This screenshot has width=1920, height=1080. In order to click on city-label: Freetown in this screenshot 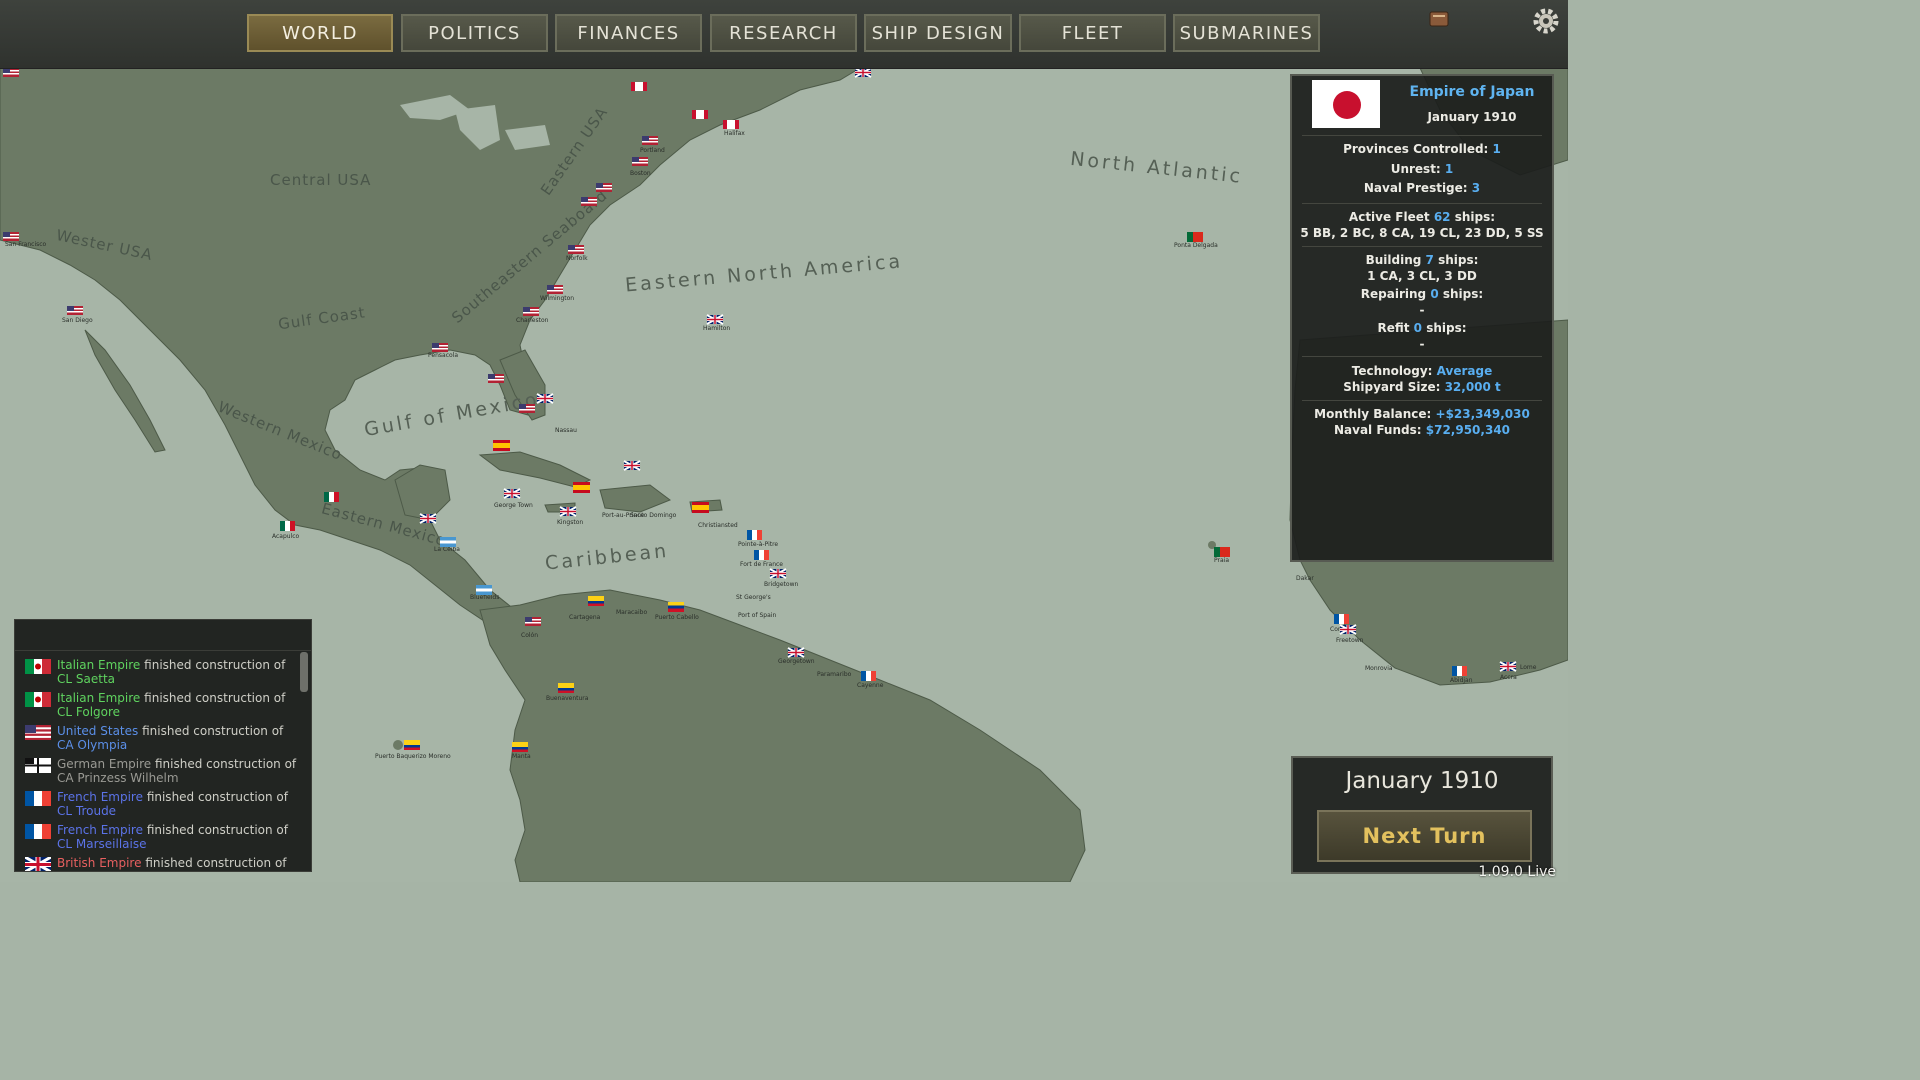, I will do `click(1350, 640)`.